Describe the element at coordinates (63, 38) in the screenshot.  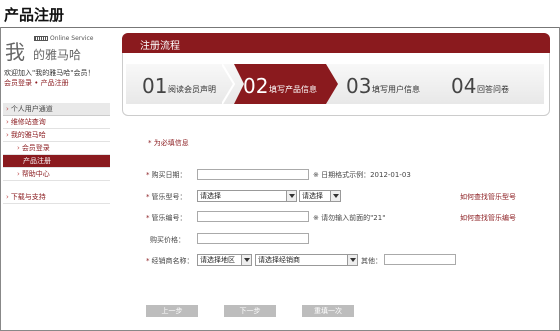
I see `logo-service-text: Online Service` at that location.